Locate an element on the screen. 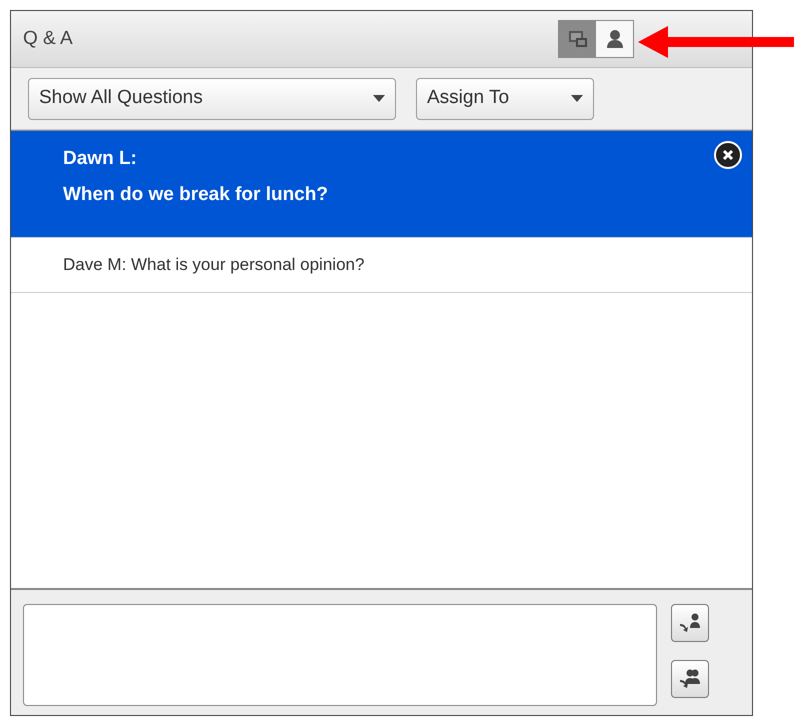 The width and height of the screenshot is (795, 720). close-icon is located at coordinates (728, 155).